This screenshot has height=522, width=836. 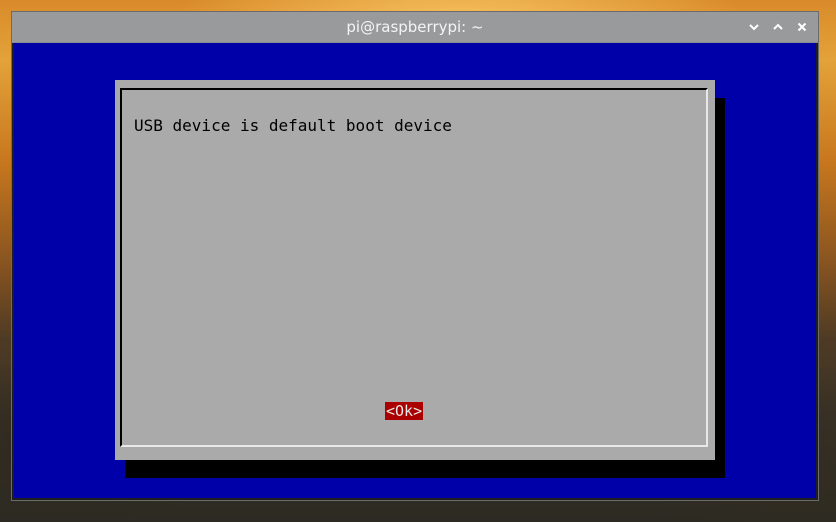 I want to click on close-button, so click(x=802, y=27).